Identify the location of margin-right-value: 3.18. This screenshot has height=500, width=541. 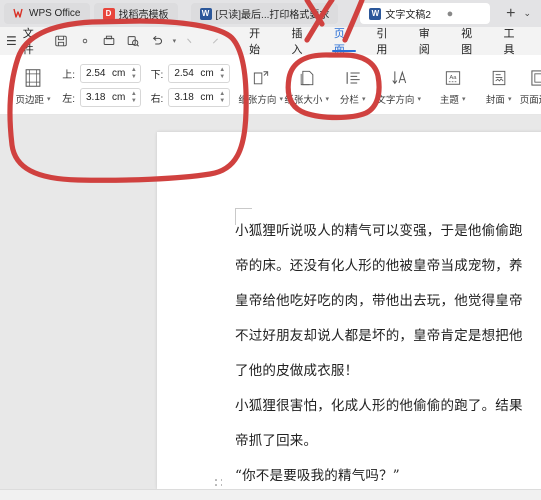
(184, 97).